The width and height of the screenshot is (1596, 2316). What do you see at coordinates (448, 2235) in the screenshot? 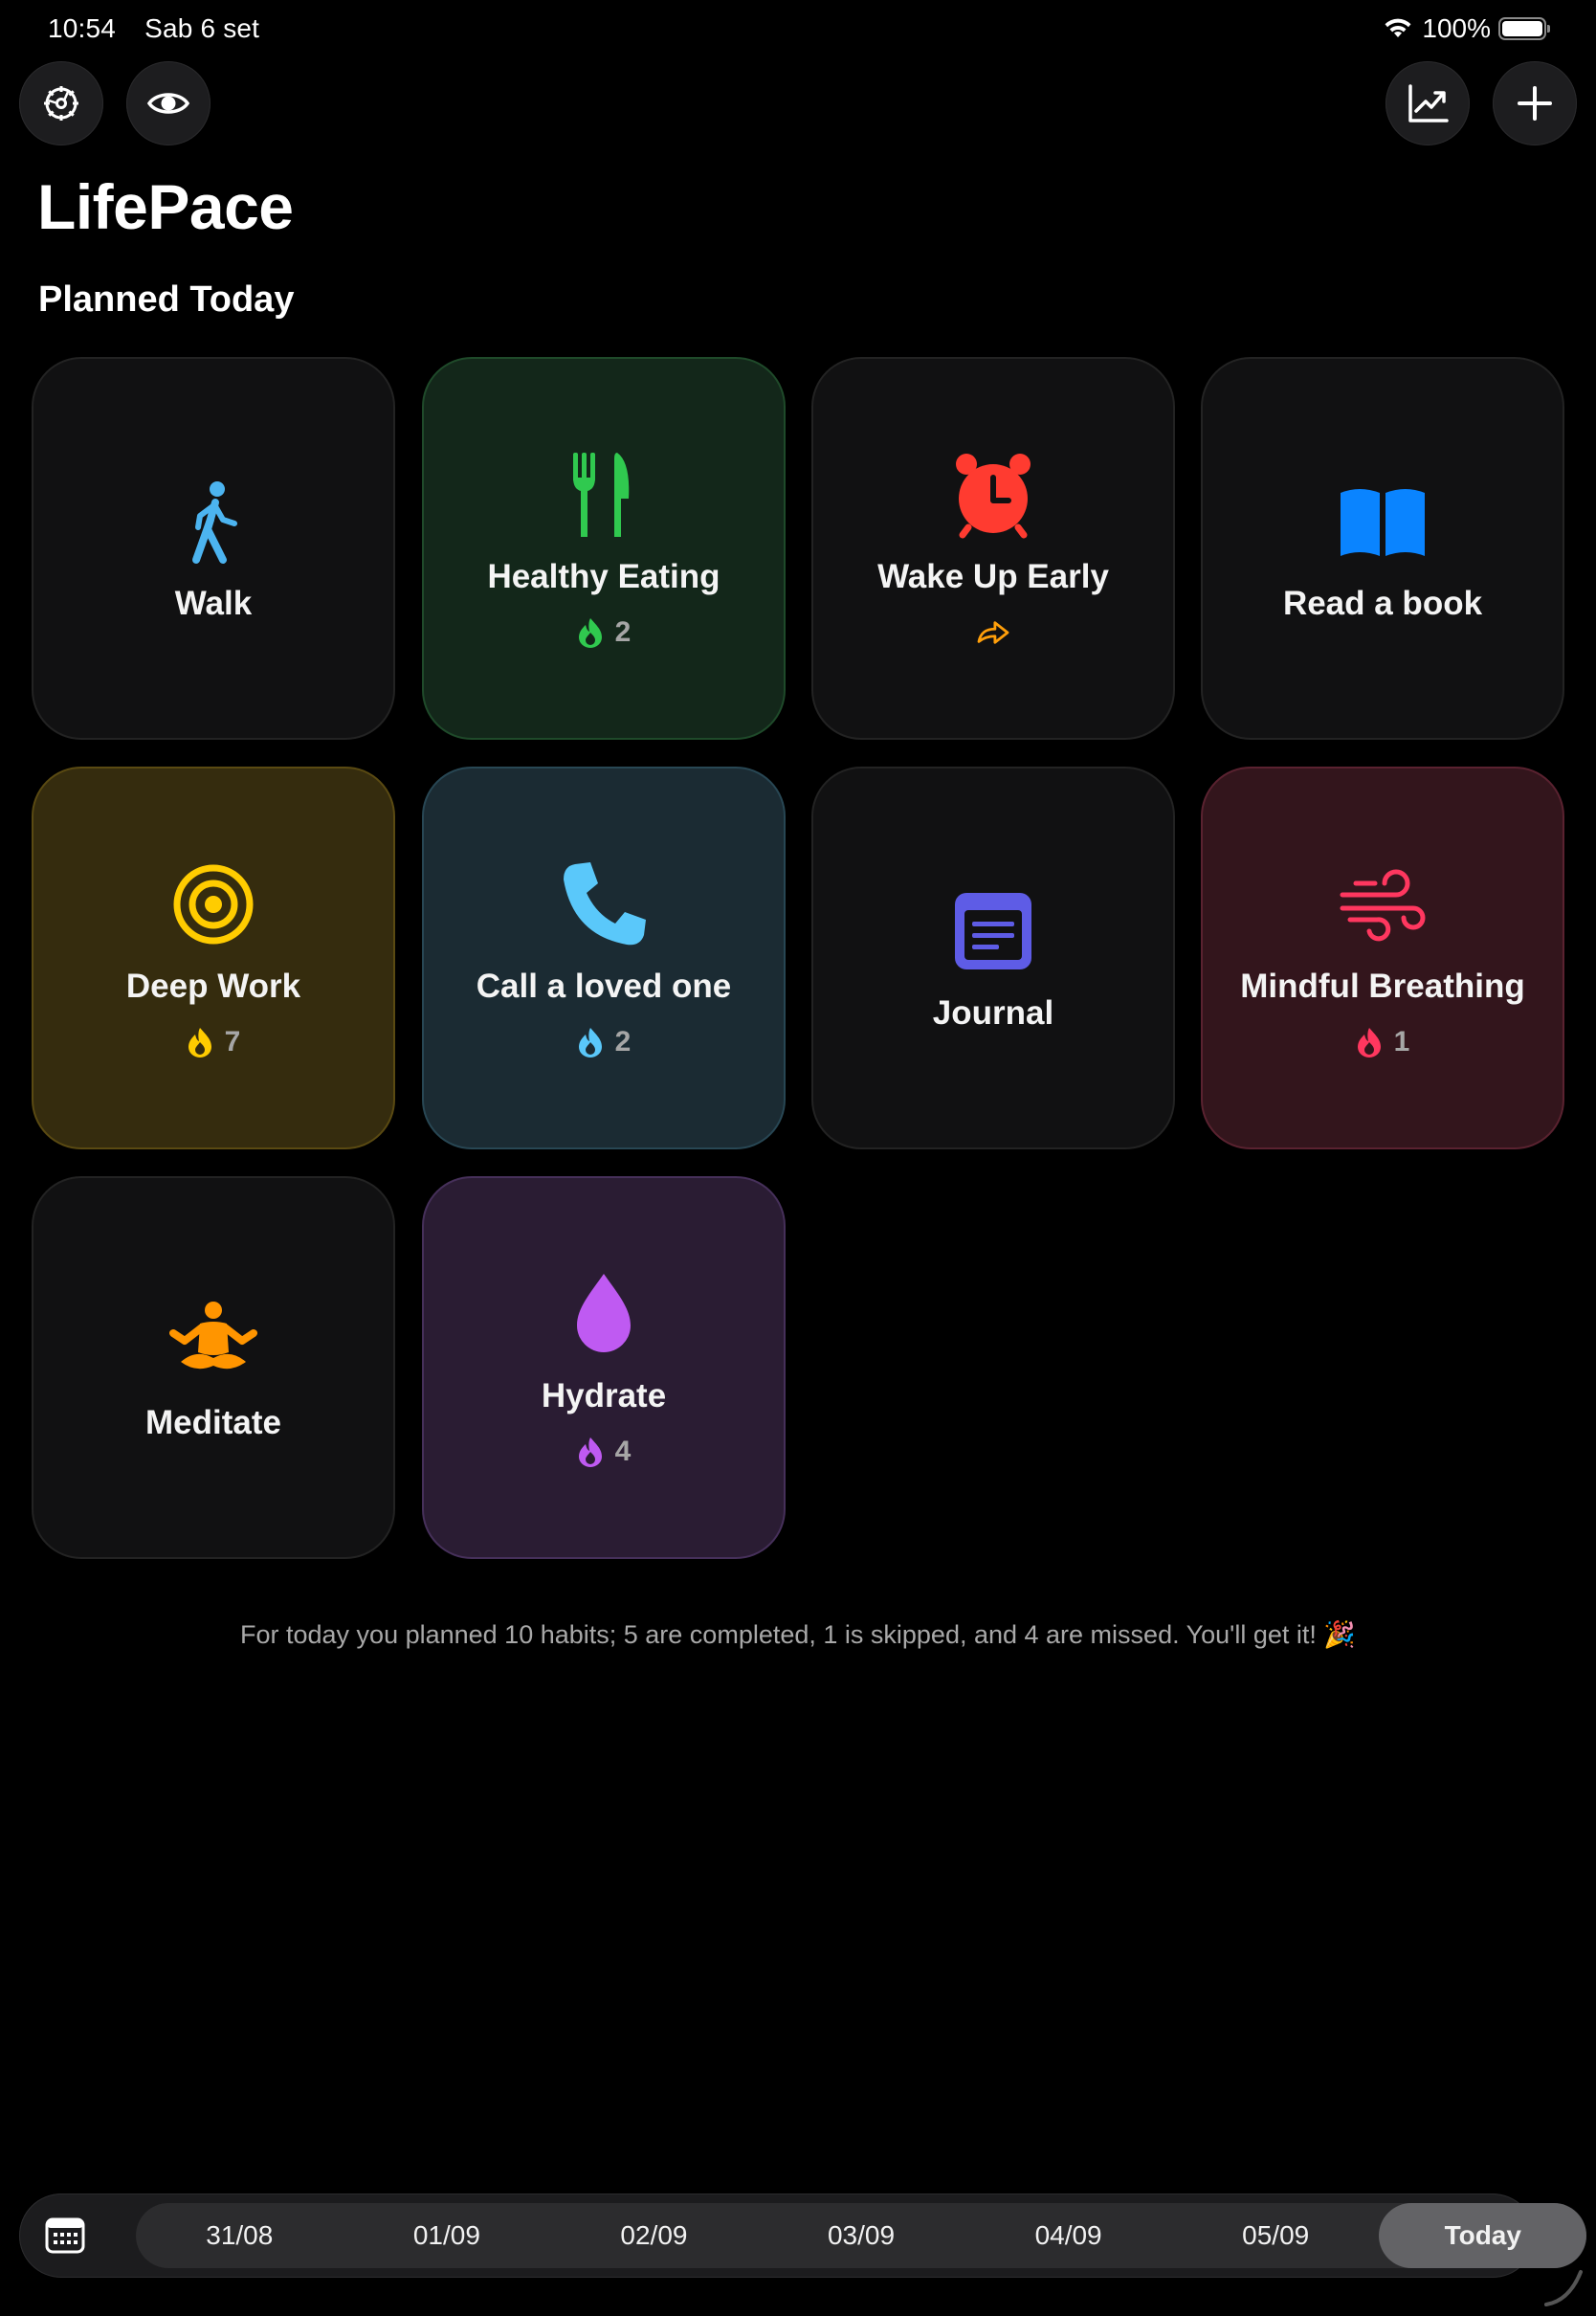
I see `date-pill-0109: 01/09` at bounding box center [448, 2235].